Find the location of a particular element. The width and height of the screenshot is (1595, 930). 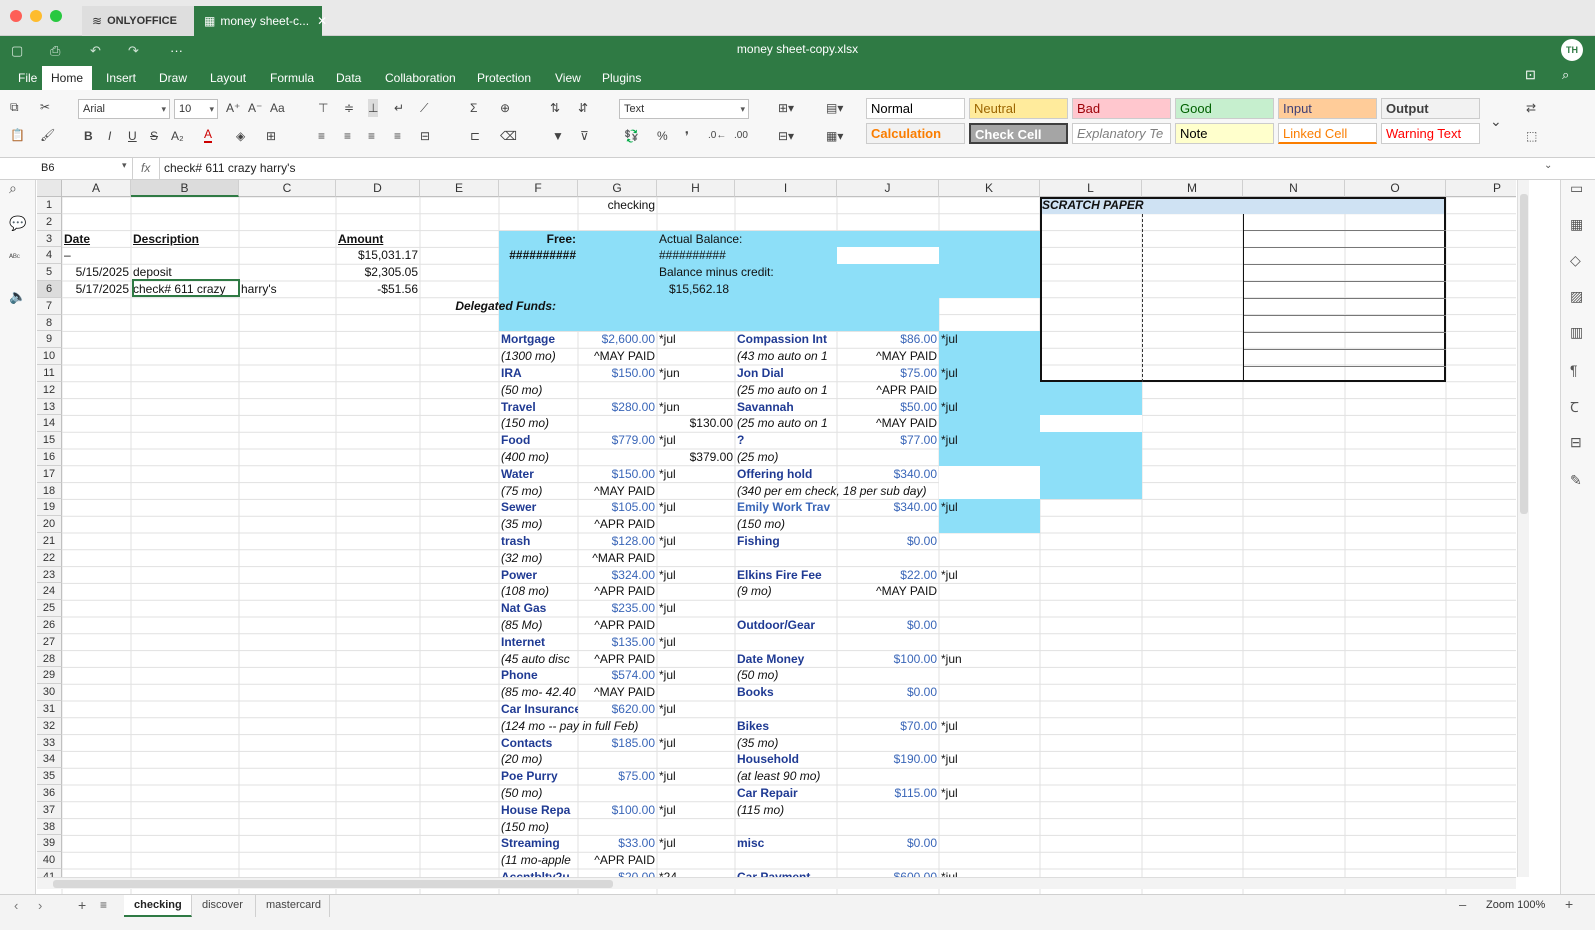

cell-b3: Description is located at coordinates (185, 239).